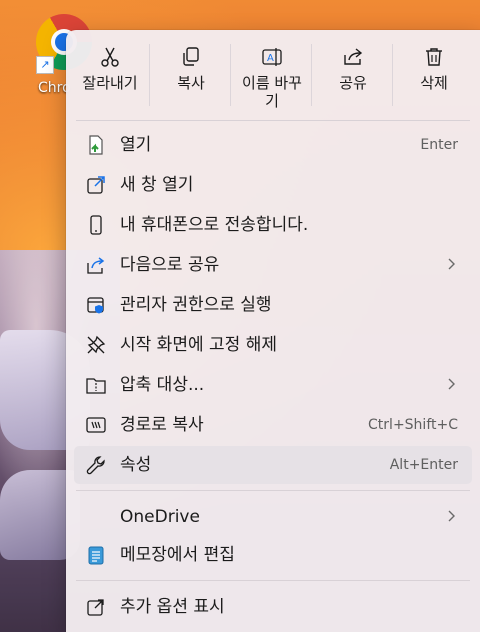 The width and height of the screenshot is (480, 632). Describe the element at coordinates (273, 517) in the screenshot. I see `menu-item-onedrive: OneDrive` at that location.